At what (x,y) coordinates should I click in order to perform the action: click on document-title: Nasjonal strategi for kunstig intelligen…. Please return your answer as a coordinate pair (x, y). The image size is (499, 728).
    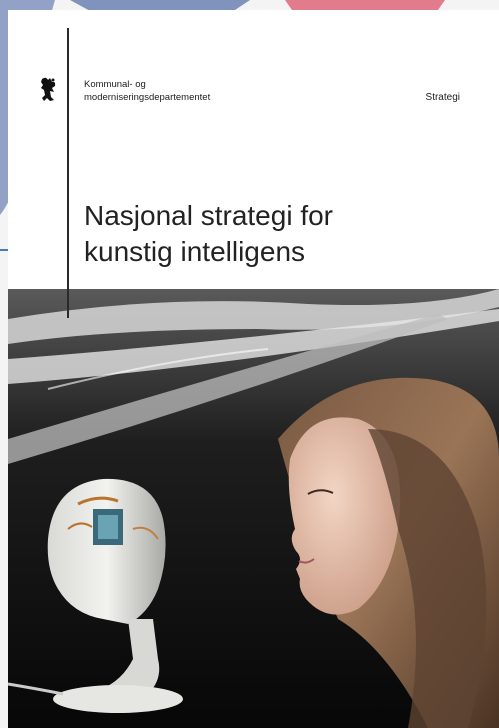
    Looking at the image, I should click on (274, 234).